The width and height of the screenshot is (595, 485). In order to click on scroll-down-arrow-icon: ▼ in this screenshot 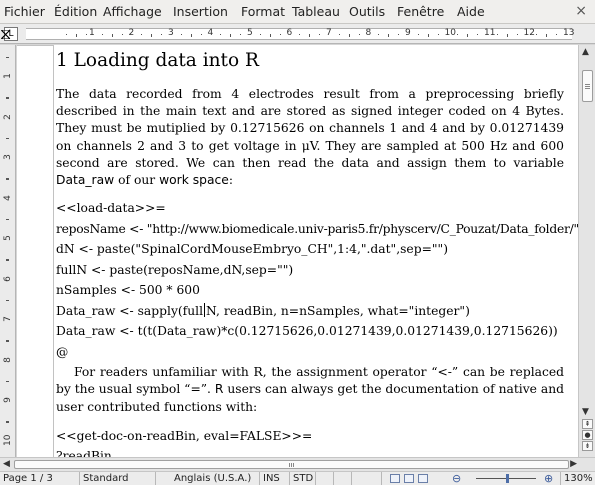, I will do `click(585, 412)`.